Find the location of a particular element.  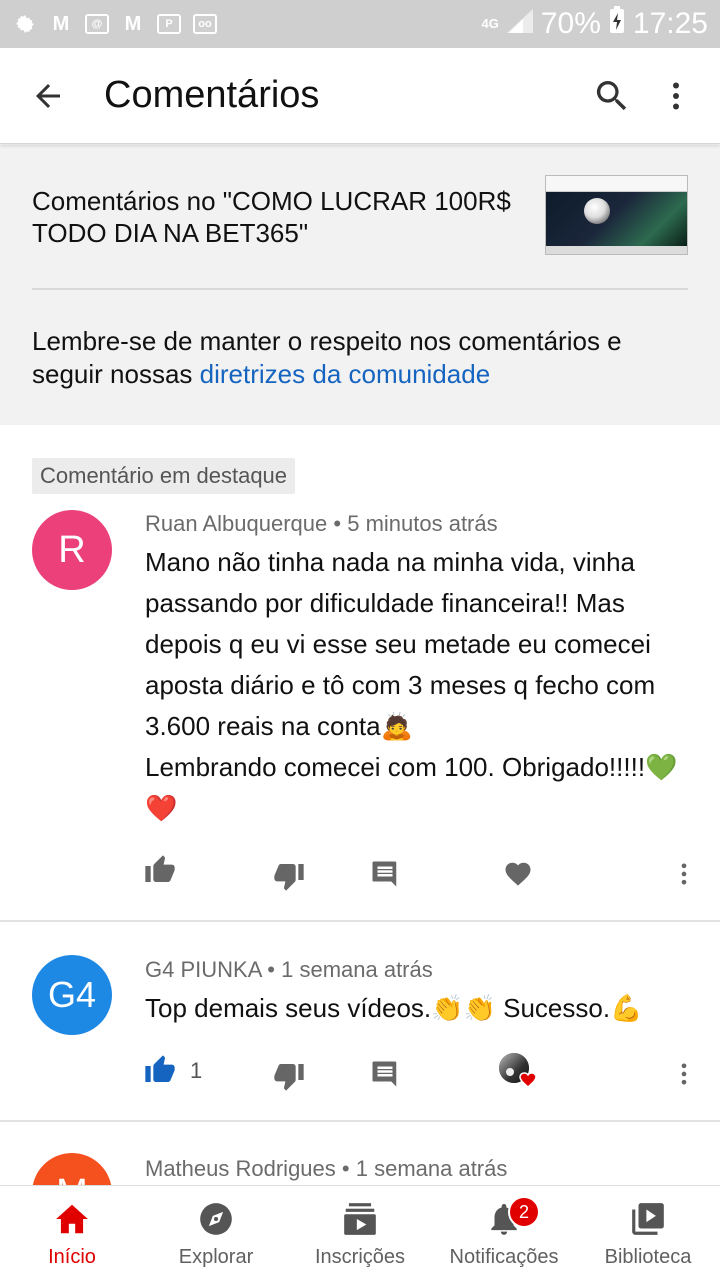

search-button is located at coordinates (612, 96).